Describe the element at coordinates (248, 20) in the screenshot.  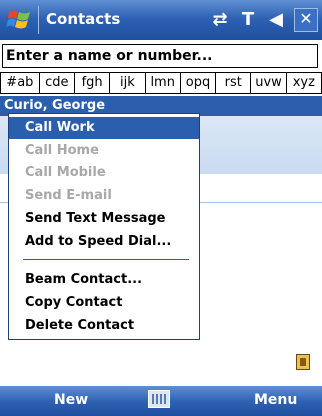
I see `signal-icon: 𝗧` at that location.